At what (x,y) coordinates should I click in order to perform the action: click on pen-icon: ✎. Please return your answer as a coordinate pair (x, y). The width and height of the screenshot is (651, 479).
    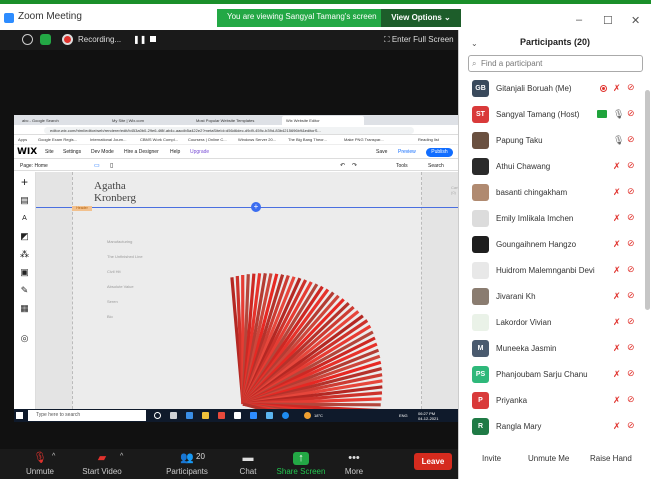
    Looking at the image, I should click on (24, 290).